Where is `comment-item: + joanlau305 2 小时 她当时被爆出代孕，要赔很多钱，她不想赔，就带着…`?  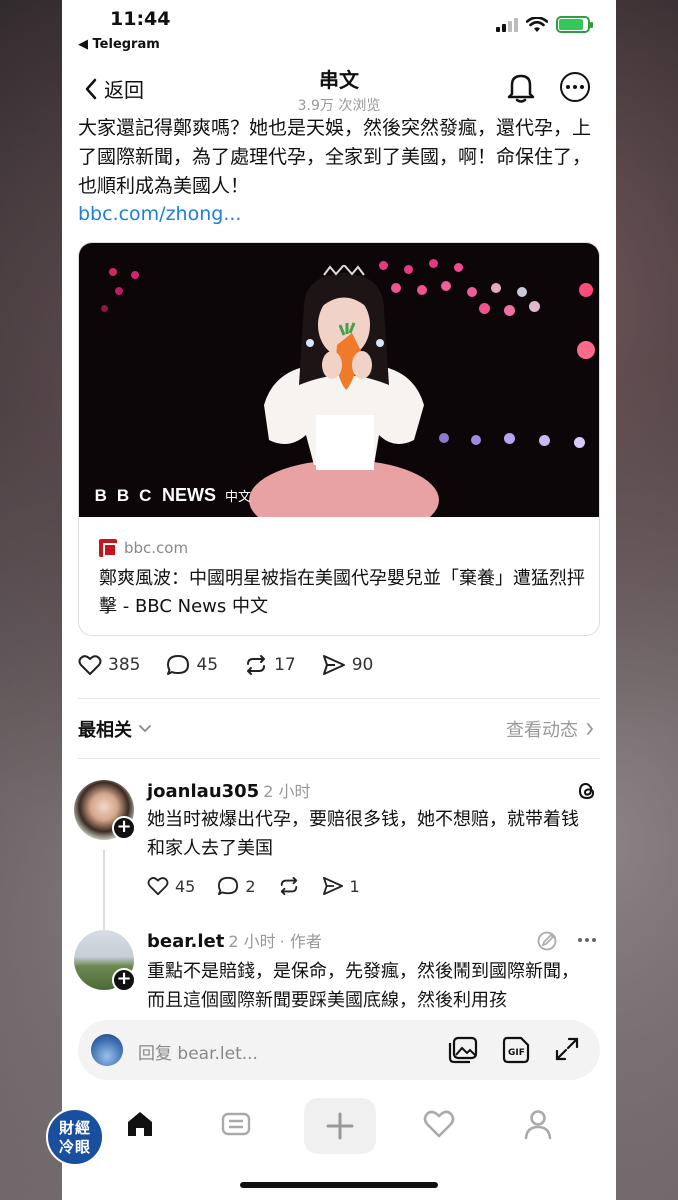
comment-item: + joanlau305 2 小时 她当时被爆出代孕，要赔很多钱，她不想赔，就带着… is located at coordinates (339, 879).